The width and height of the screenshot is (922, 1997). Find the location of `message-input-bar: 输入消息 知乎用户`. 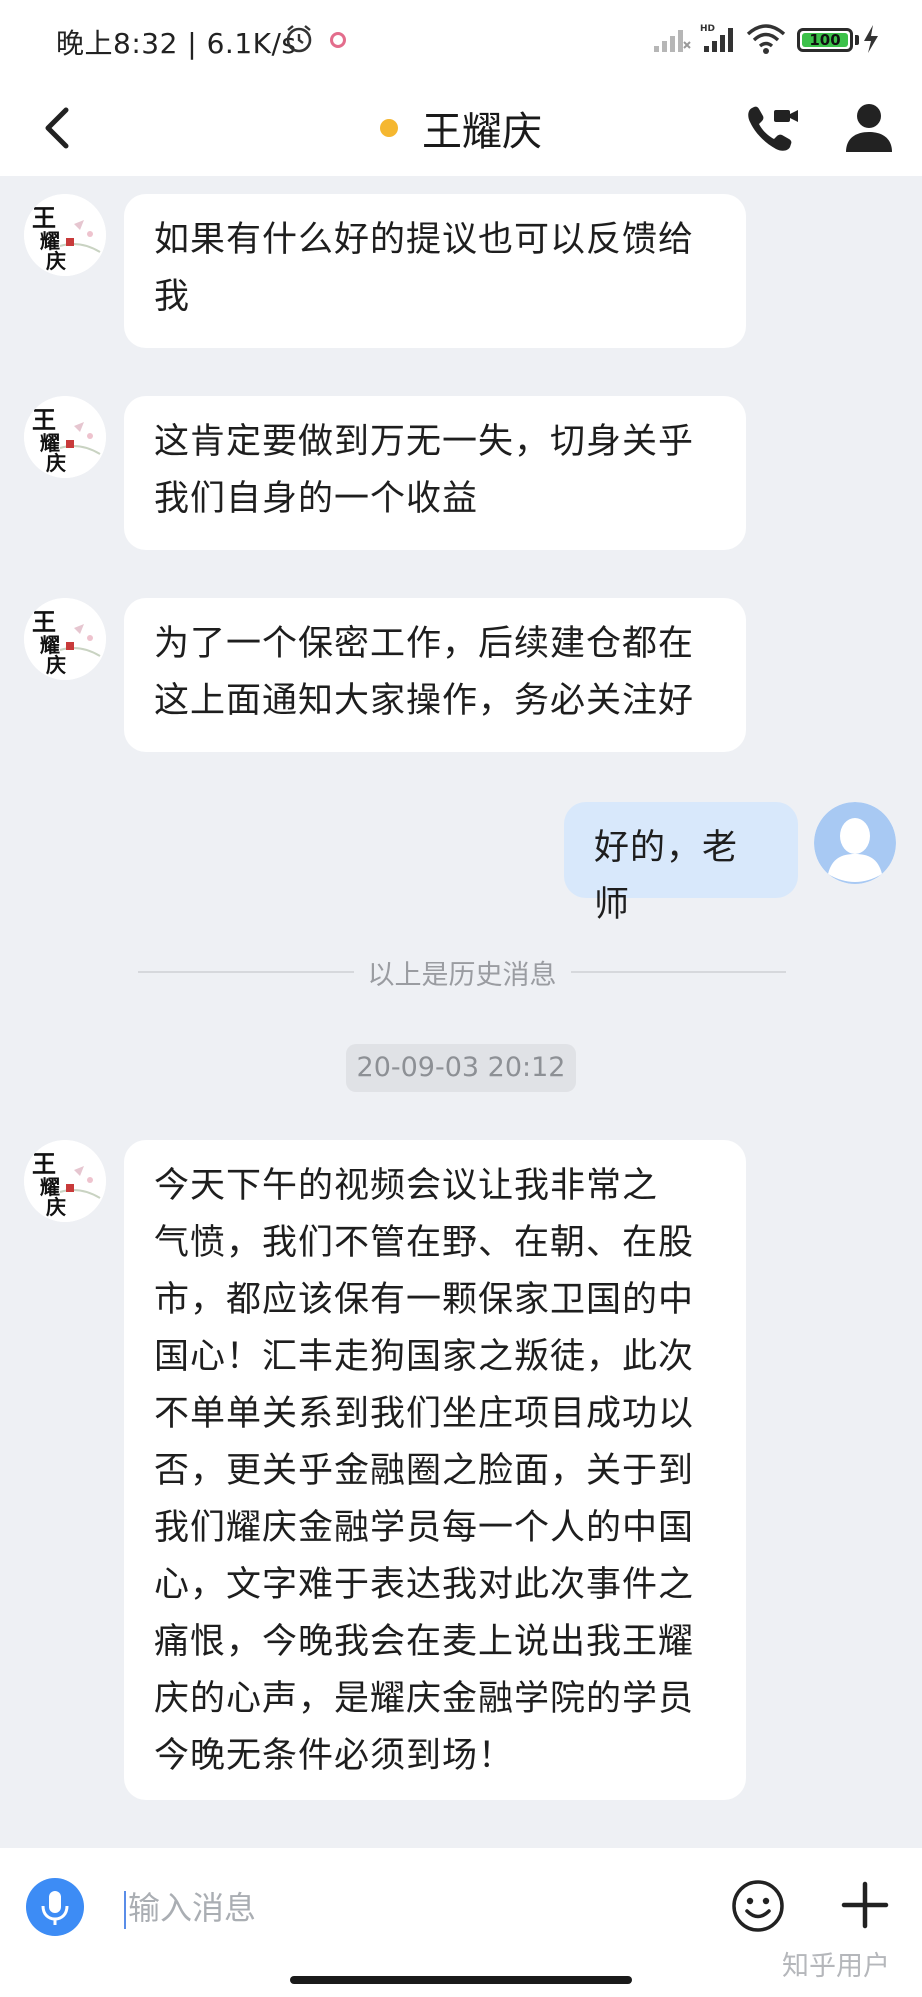

message-input-bar: 输入消息 知乎用户 is located at coordinates (461, 1922).